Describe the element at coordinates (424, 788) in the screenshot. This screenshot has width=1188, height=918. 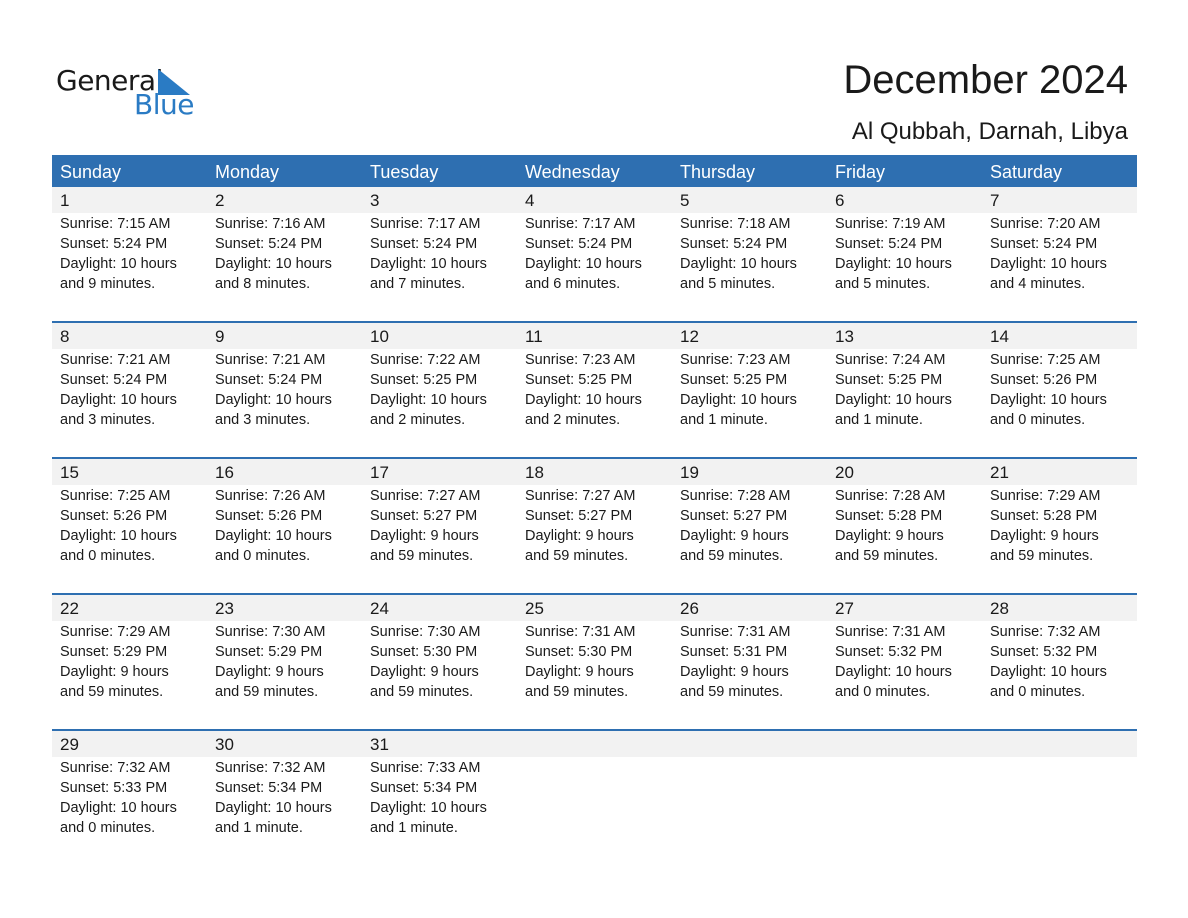
I see `sunset-time: Sunset: 5:34 PM` at that location.